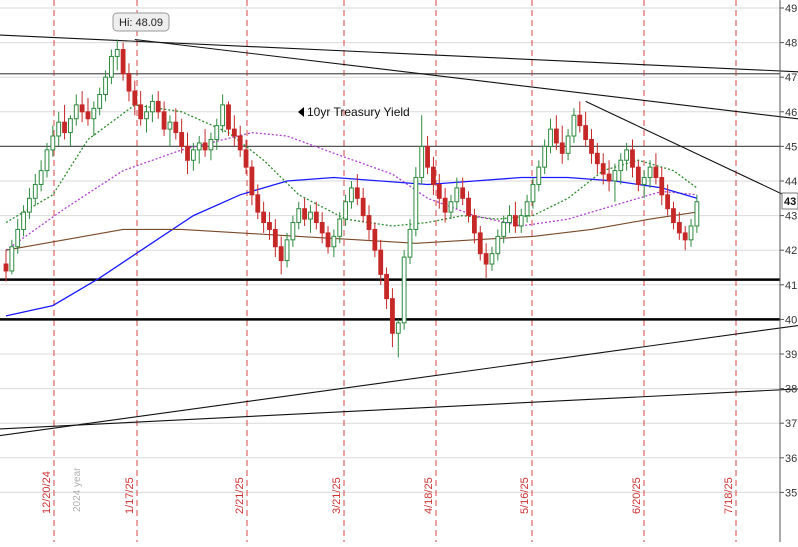 Image resolution: width=798 pixels, height=547 pixels. What do you see at coordinates (788, 271) in the screenshot?
I see `y-axis: 35 36 37 38 39 40 41 42 43 44 45 46 47 48 49` at bounding box center [788, 271].